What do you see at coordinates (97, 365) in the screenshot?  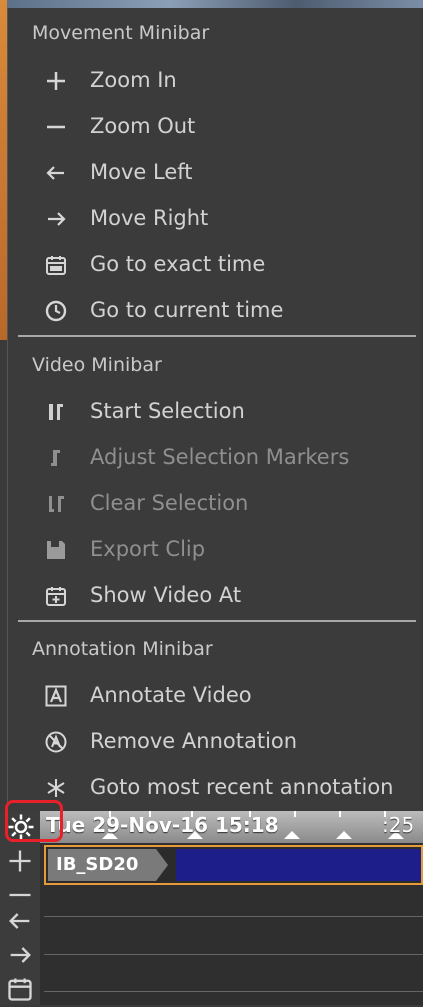 I see `section-title-video: Video Minibar` at bounding box center [97, 365].